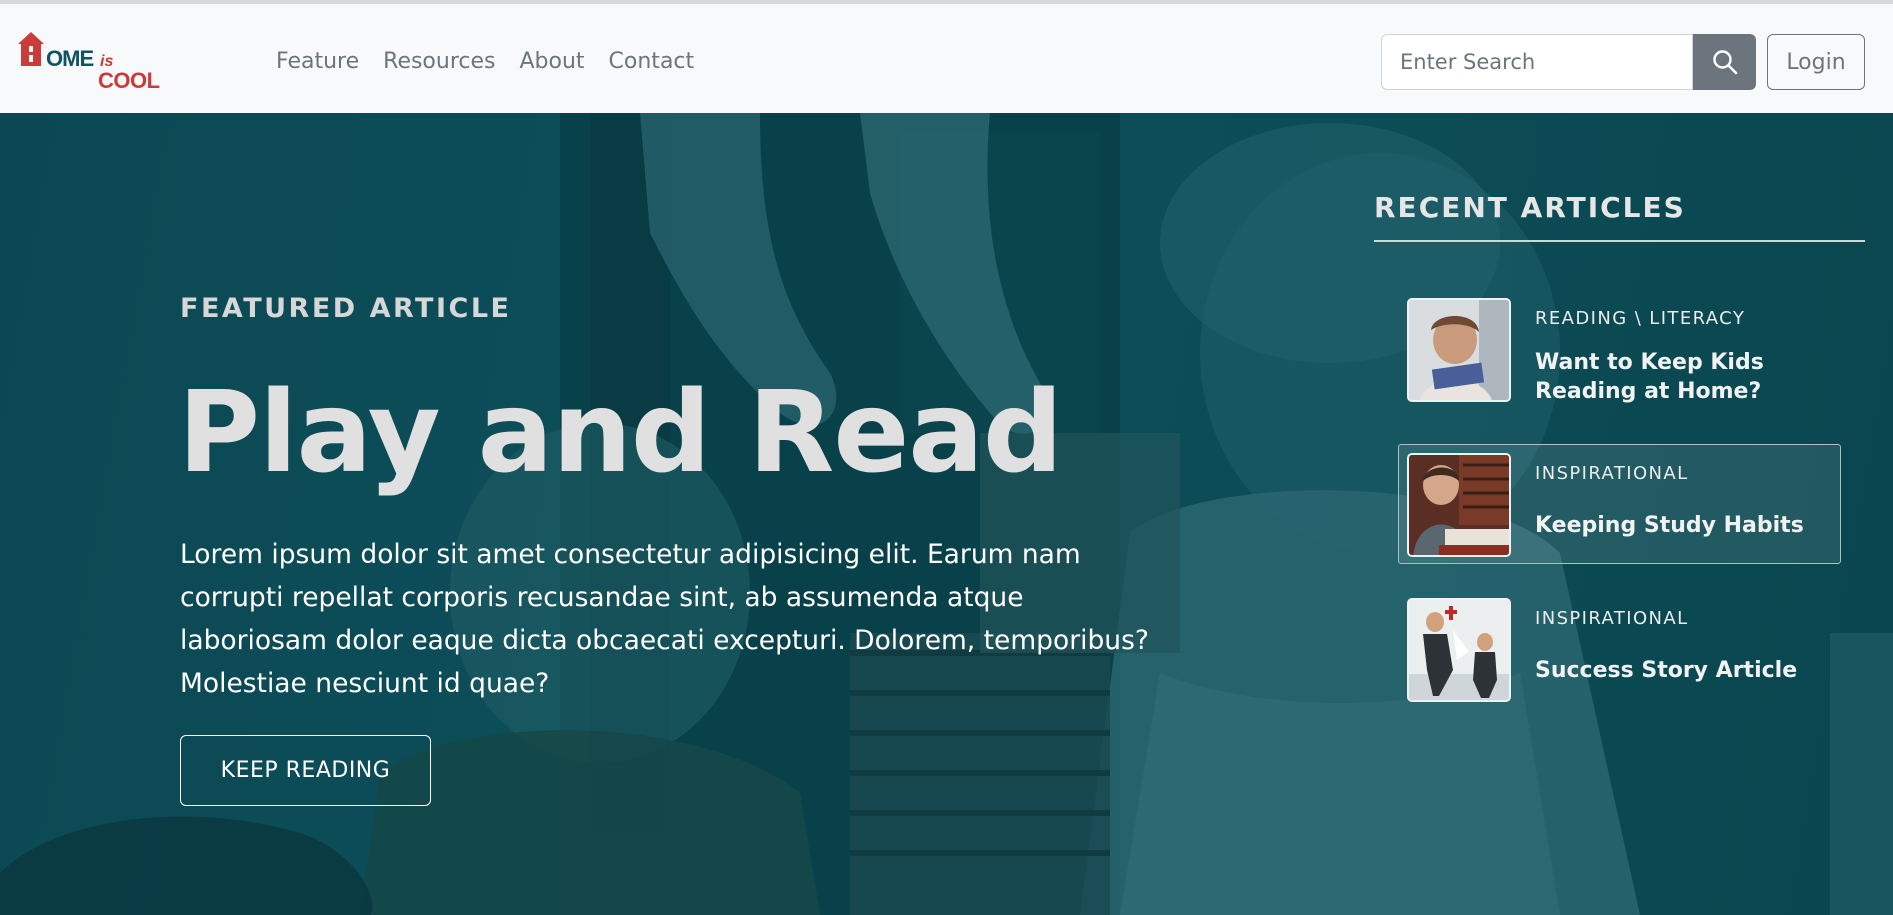  I want to click on keep-reading-button: KEEP READING, so click(305, 770).